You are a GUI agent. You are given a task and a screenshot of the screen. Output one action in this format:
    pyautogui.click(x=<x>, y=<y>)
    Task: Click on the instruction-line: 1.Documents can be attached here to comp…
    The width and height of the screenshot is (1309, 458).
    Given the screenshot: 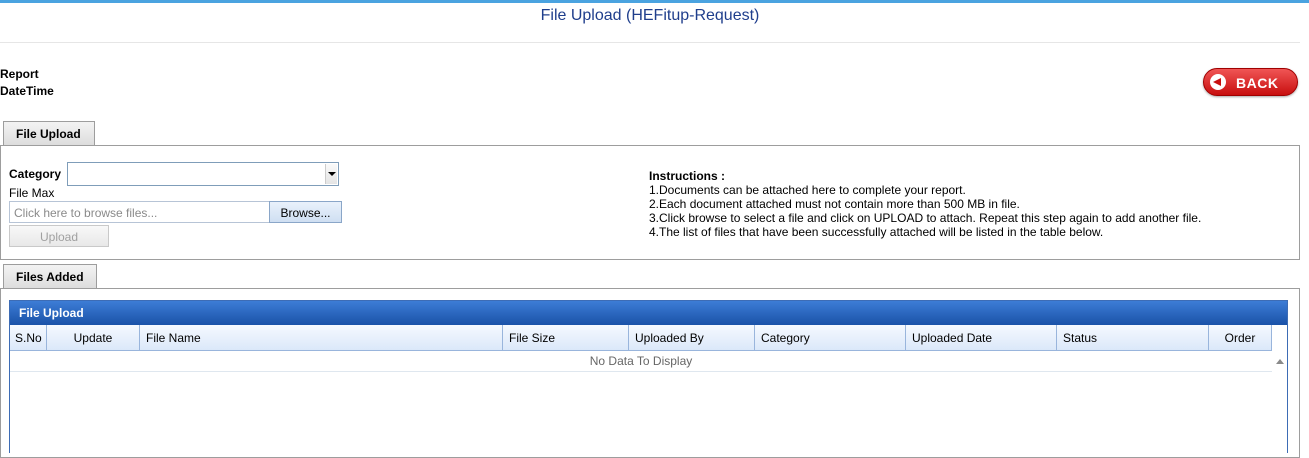 What is the action you would take?
    pyautogui.click(x=807, y=190)
    